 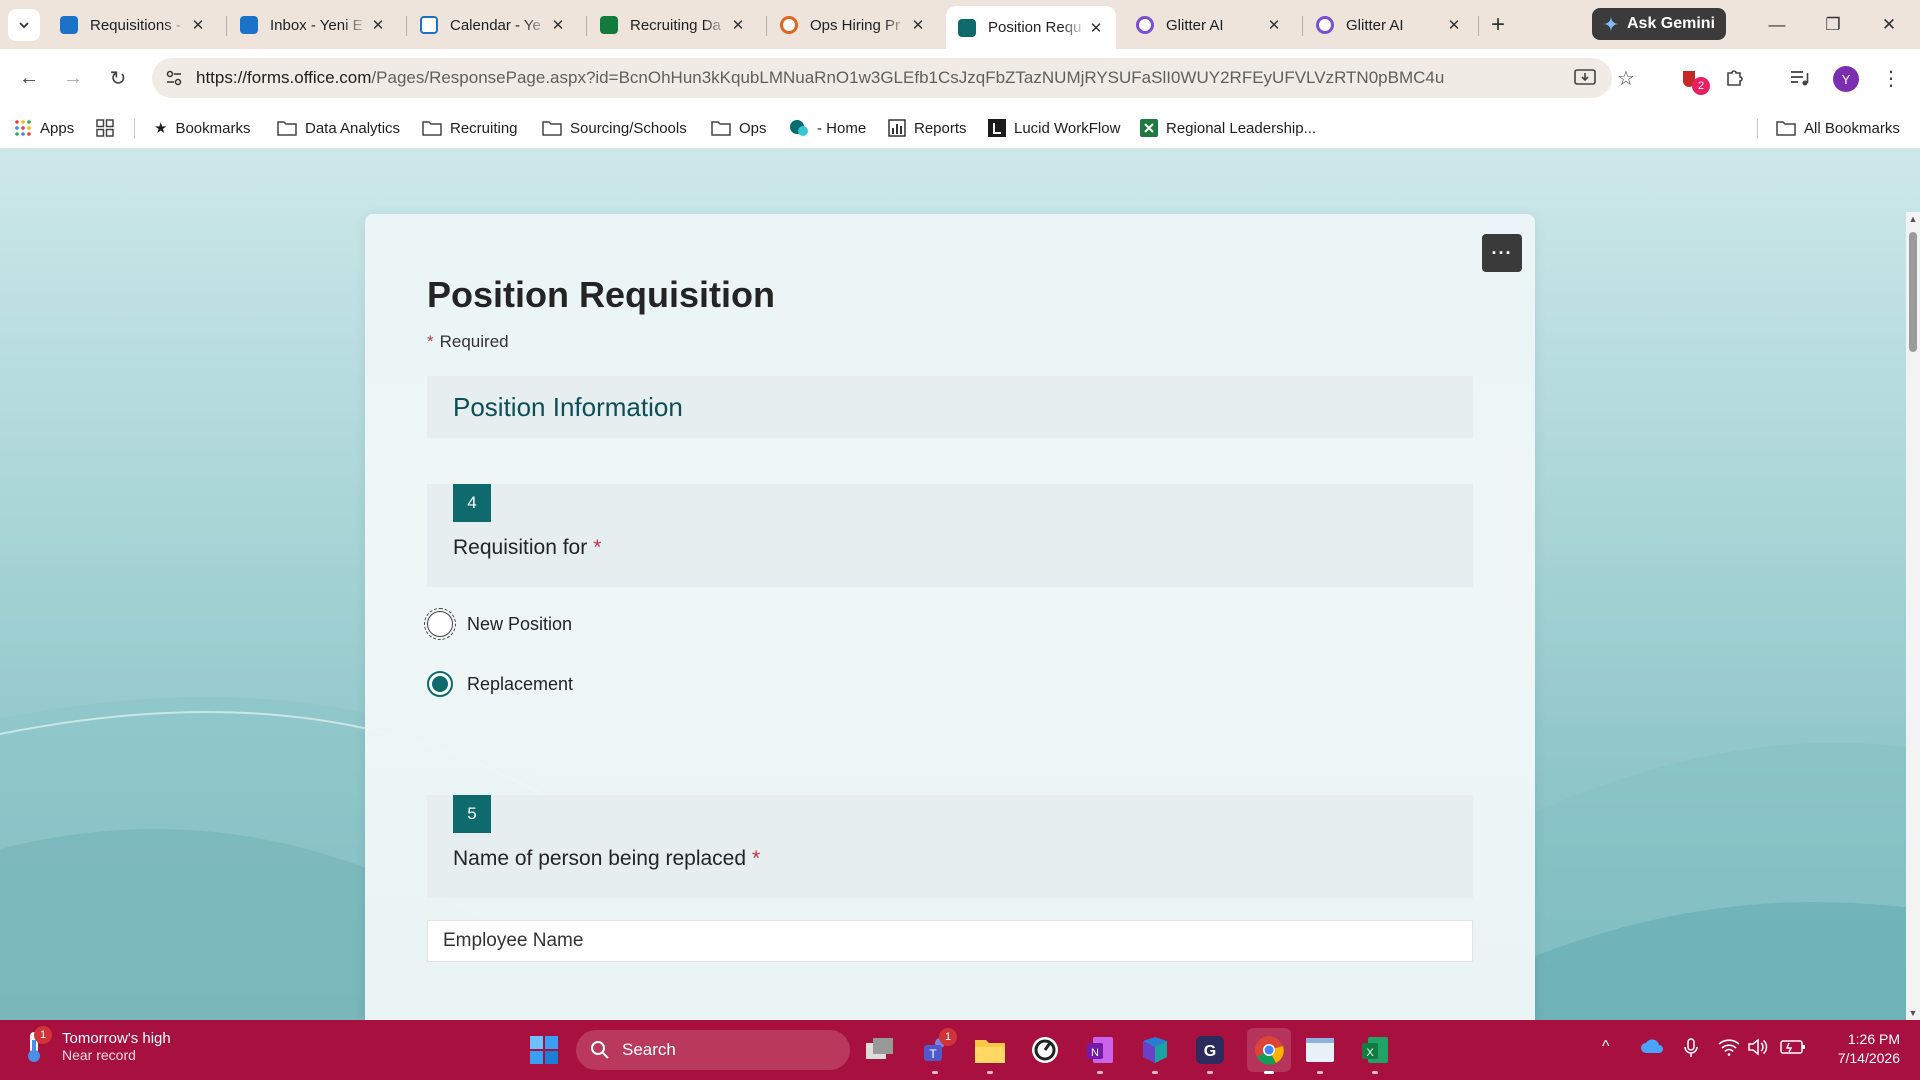 I want to click on question-label: Requisition for, so click(x=520, y=547).